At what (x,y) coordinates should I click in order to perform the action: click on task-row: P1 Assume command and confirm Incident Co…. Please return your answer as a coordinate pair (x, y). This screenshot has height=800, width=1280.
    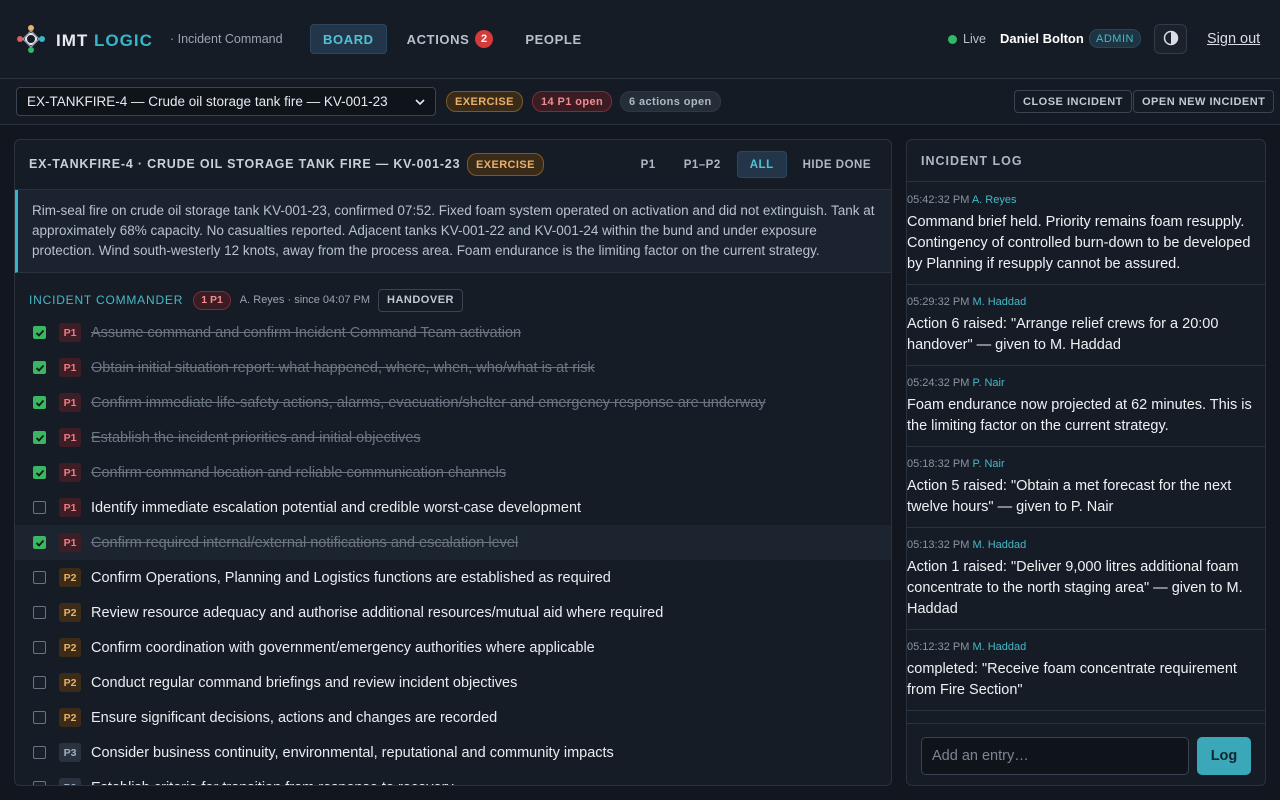
    Looking at the image, I should click on (453, 332).